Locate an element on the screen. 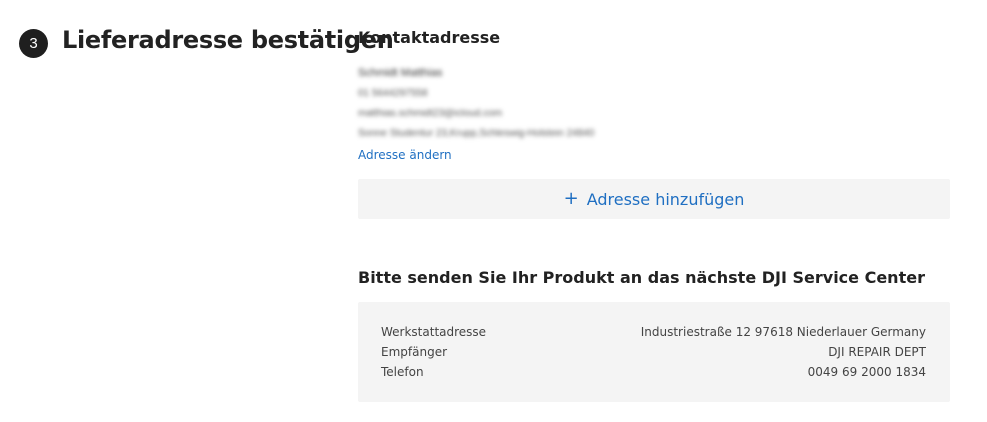 The image size is (987, 422). add-address-button: + Adresse hinzufügen is located at coordinates (654, 199).